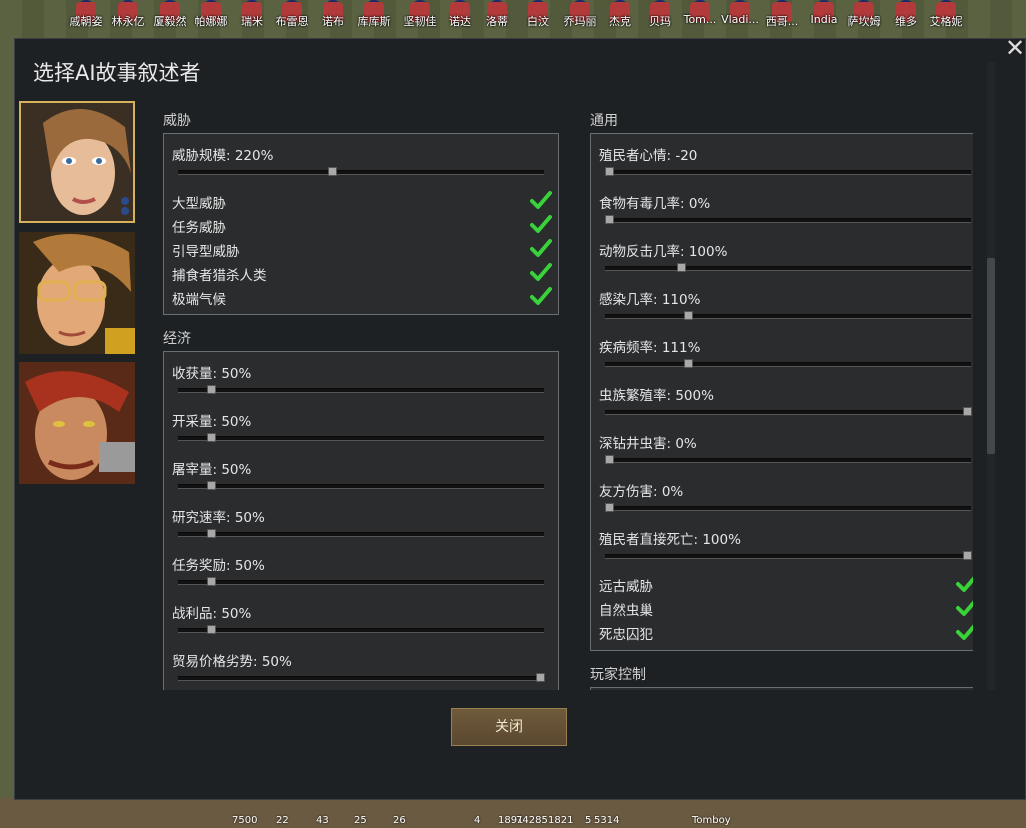 The height and width of the screenshot is (828, 1026). I want to click on player-control-box: 玩家可以制作陷阱玩家可以建造炮塔, so click(781, 688).